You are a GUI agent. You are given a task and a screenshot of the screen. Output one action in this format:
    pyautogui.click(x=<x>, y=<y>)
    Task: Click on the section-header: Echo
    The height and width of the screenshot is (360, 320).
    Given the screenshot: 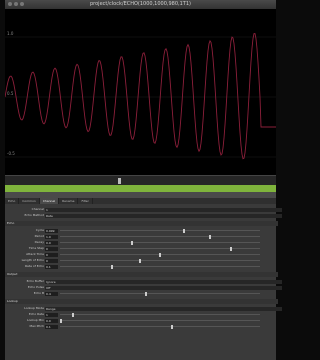 What is the action you would take?
    pyautogui.click(x=141, y=223)
    